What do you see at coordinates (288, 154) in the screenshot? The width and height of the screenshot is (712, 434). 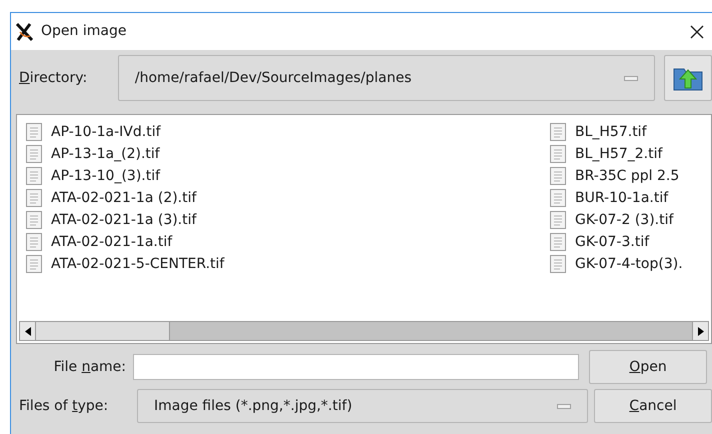 I see `file-item: AP-13-1a_(2).tif` at bounding box center [288, 154].